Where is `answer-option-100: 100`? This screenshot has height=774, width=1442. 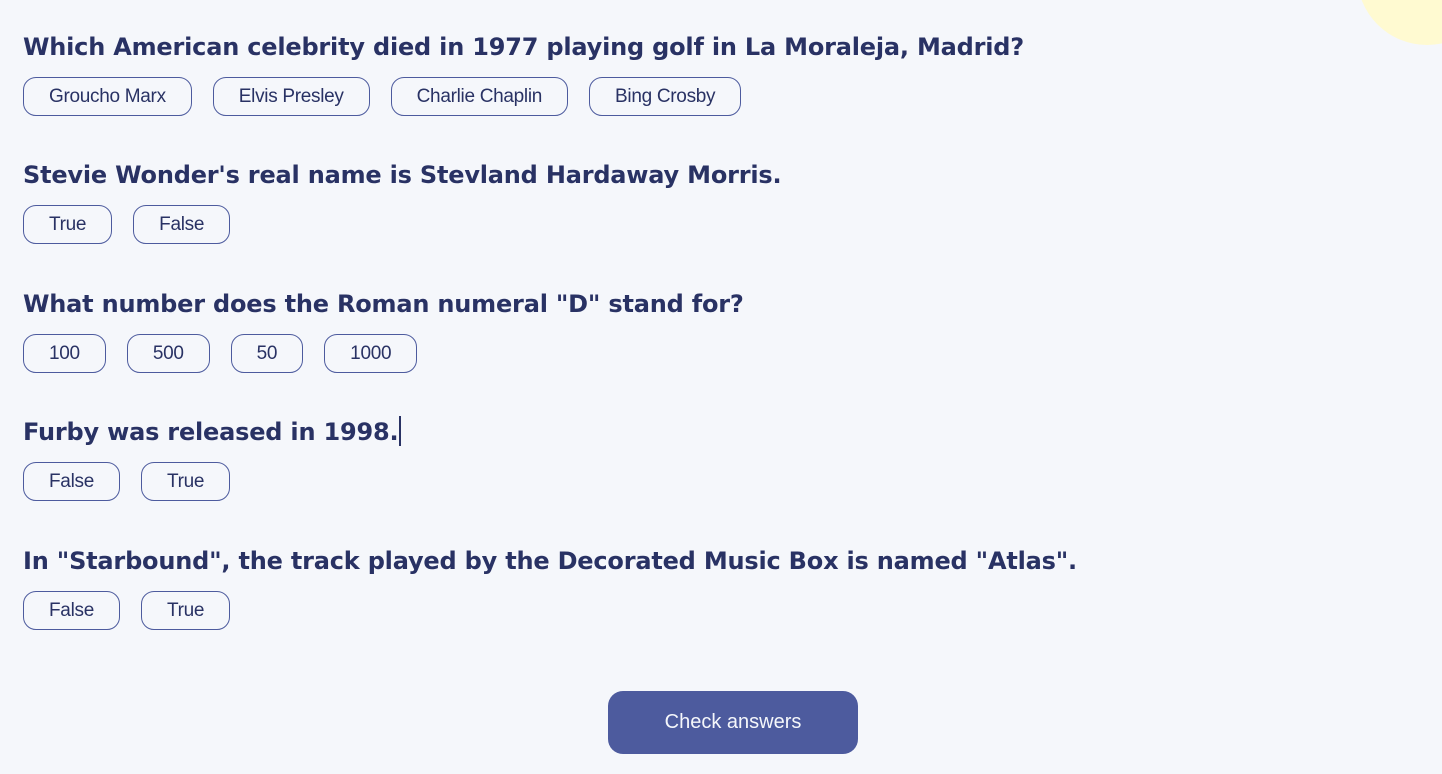
answer-option-100: 100 is located at coordinates (64, 353).